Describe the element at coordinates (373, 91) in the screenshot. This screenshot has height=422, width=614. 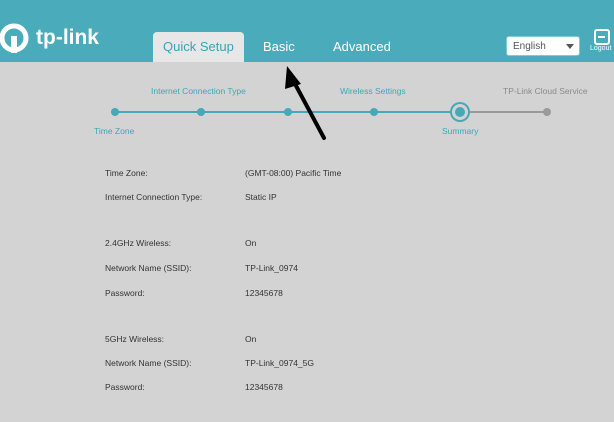
I see `step-label-wireless-settings: Wireless Settings` at that location.